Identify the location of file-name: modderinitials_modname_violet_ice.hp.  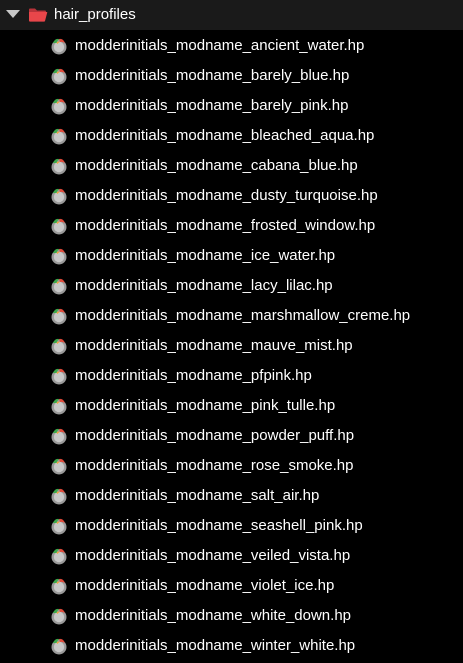
(205, 585).